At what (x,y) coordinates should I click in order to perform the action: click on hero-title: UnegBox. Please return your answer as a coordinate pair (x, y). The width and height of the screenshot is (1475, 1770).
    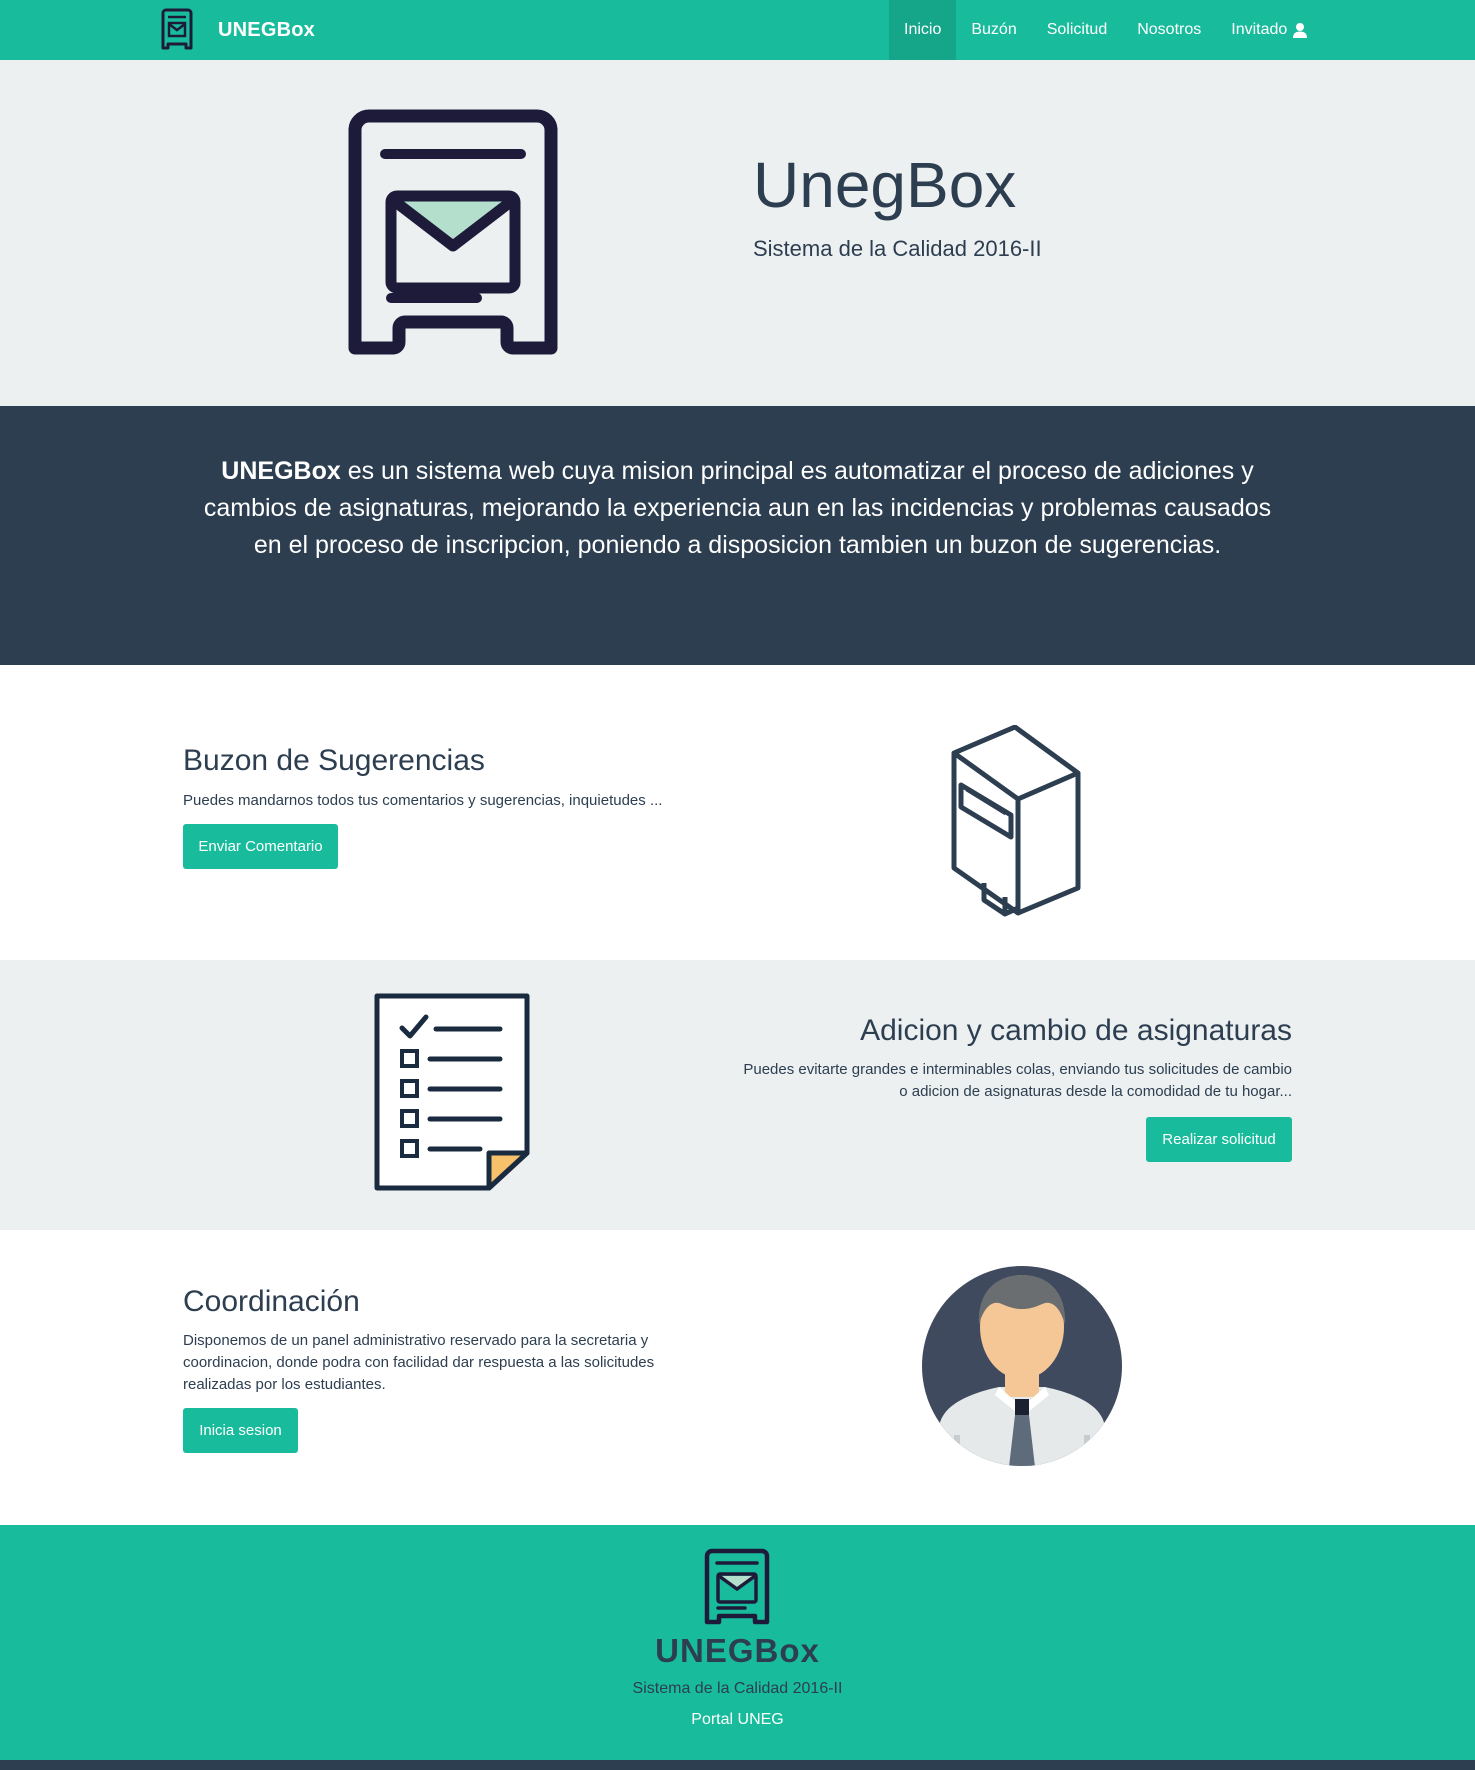
    Looking at the image, I should click on (885, 185).